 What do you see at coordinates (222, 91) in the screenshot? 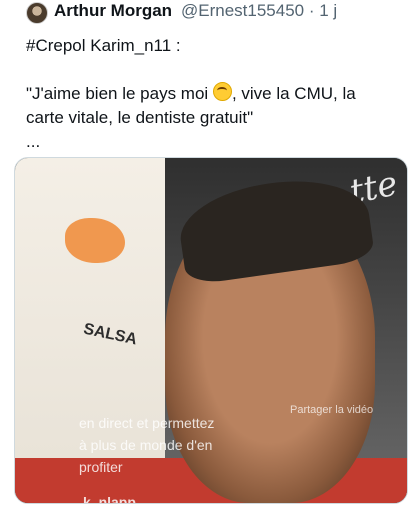
I see `grinning-sweat-emoji-icon` at bounding box center [222, 91].